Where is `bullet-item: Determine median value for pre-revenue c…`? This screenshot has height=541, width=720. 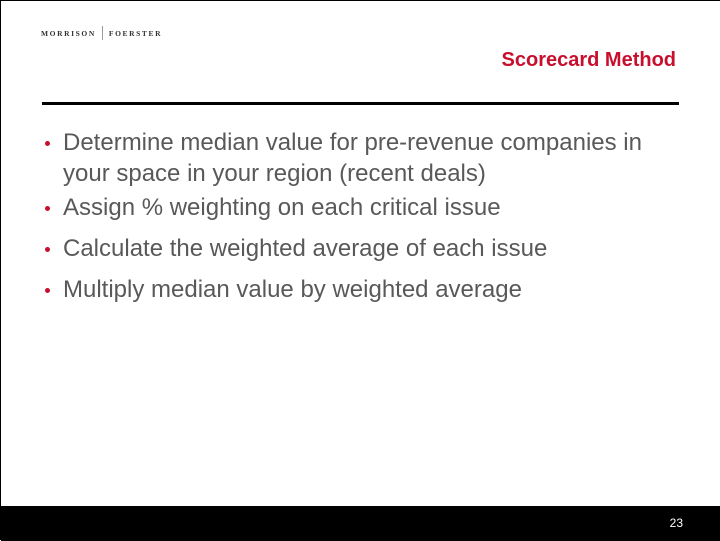 bullet-item: Determine median value for pre-revenue c… is located at coordinates (356, 158).